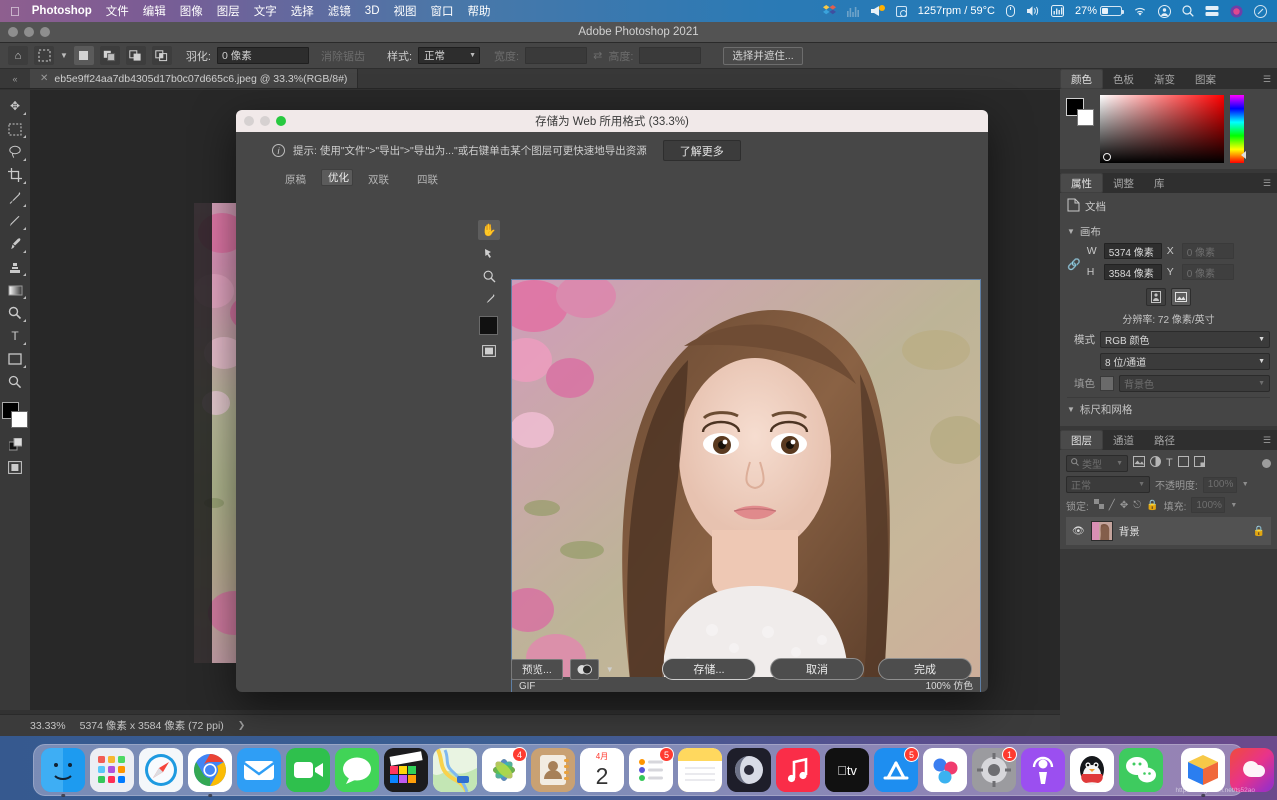  Describe the element at coordinates (1097, 463) in the screenshot. I see `layer-filter-select: 类型 ▼` at that location.